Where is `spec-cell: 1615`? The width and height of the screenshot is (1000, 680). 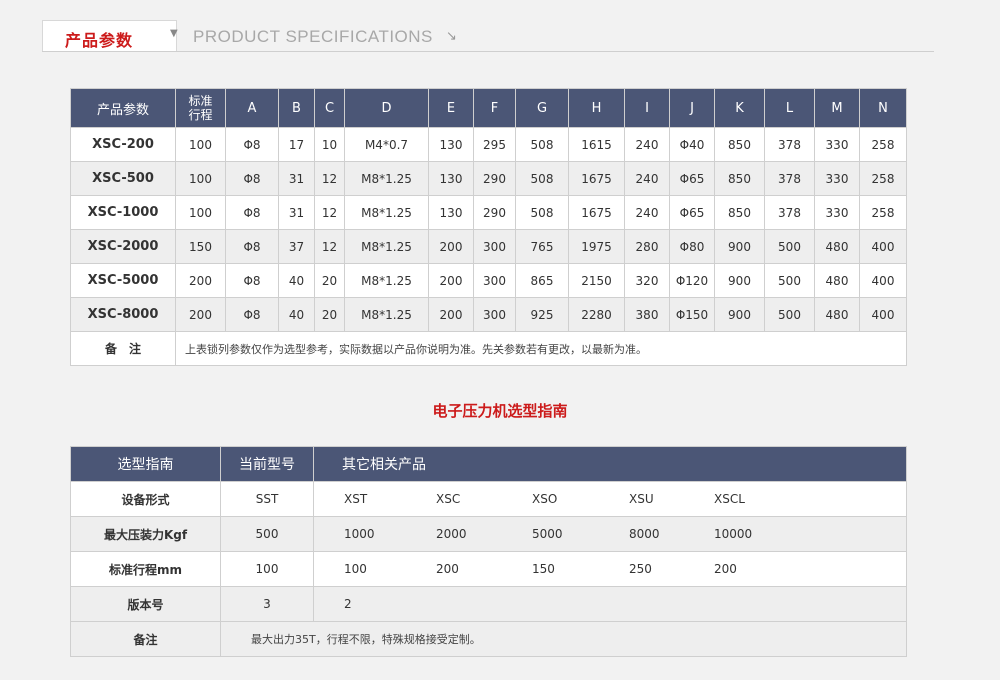 spec-cell: 1615 is located at coordinates (596, 144).